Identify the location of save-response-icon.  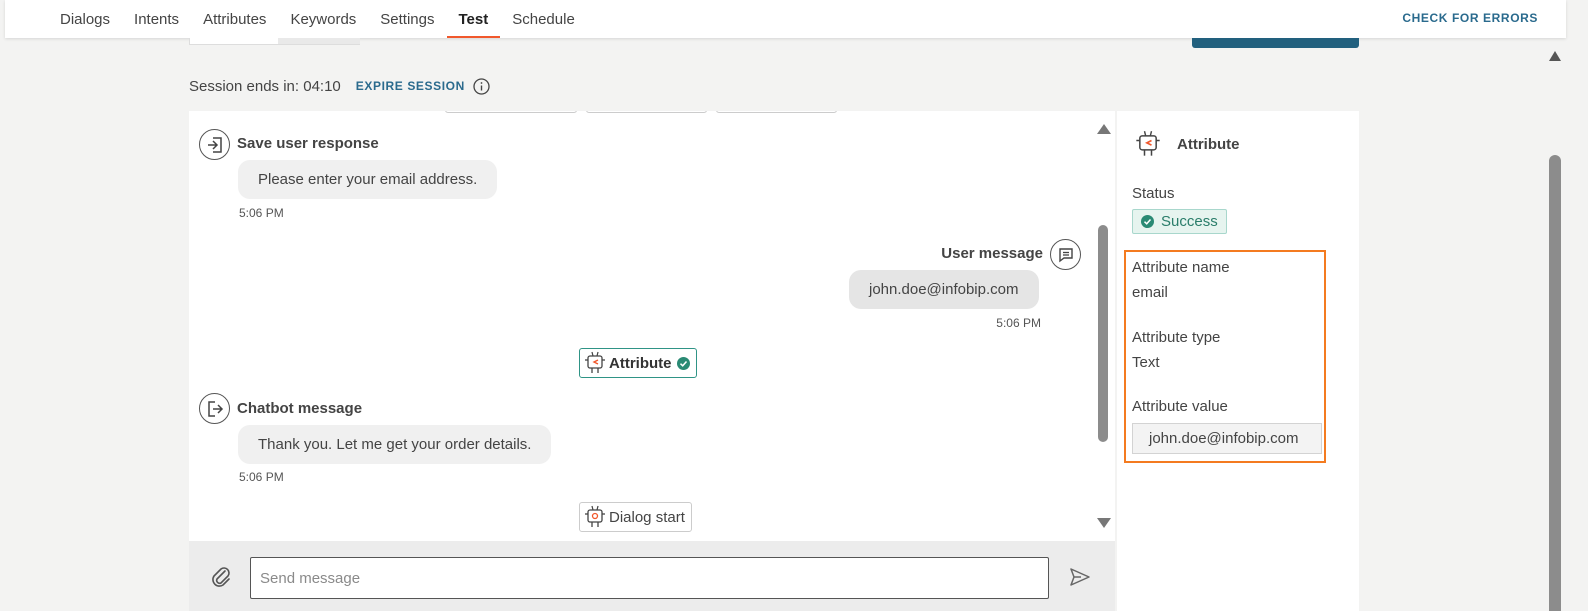
(214, 144).